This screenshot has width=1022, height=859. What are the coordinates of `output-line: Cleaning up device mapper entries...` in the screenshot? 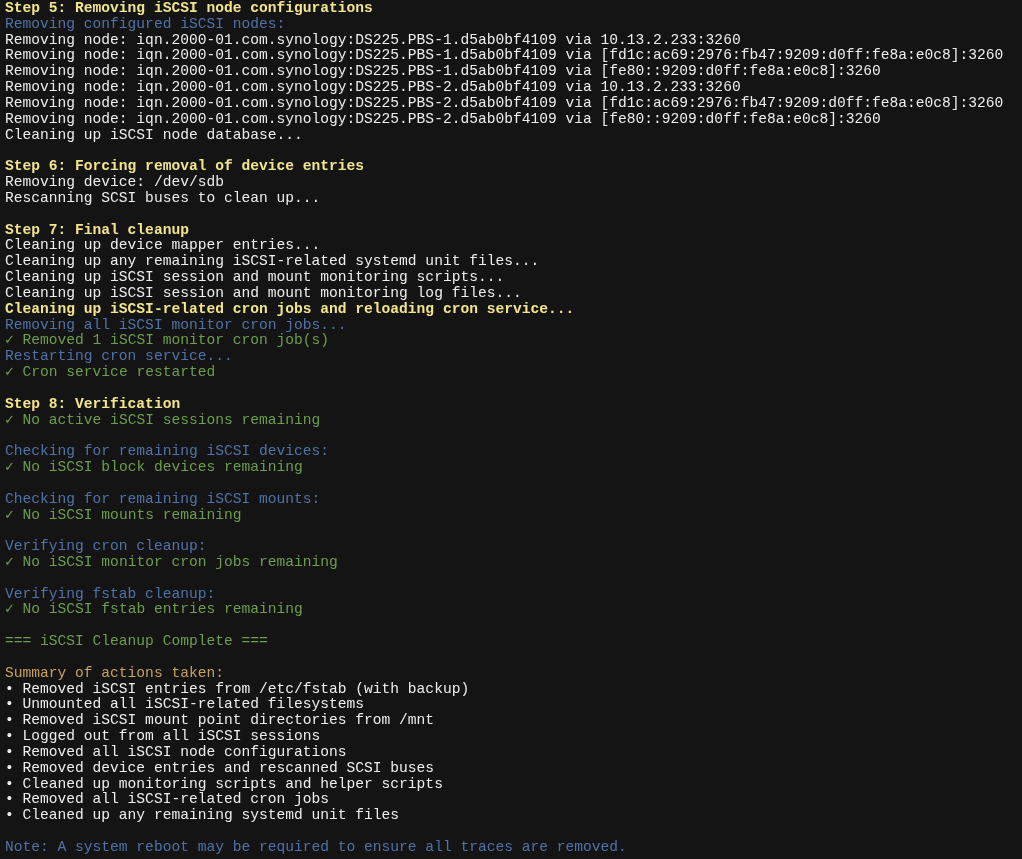 It's located at (163, 245).